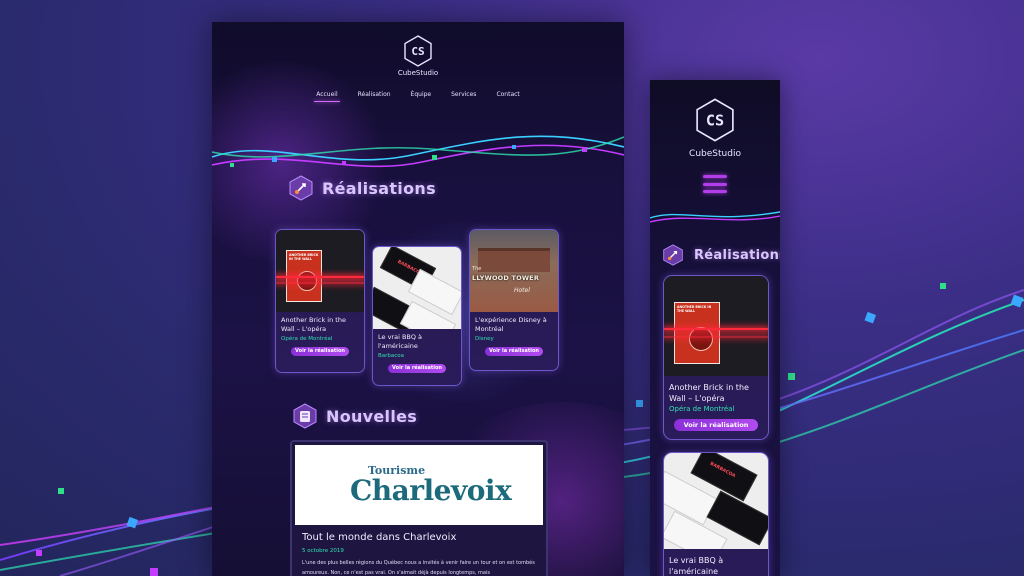 The height and width of the screenshot is (576, 1024). I want to click on card-client: Disney, so click(484, 339).